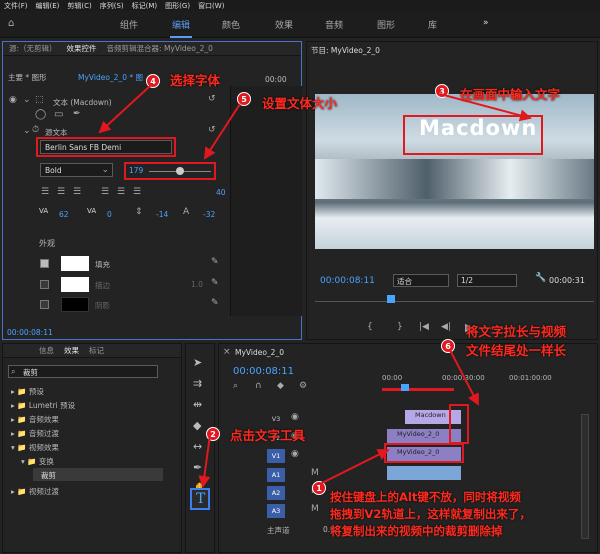 Image resolution: width=600 pixels, height=554 pixels. What do you see at coordinates (464, 377) in the screenshot?
I see `arrow-extend` at bounding box center [464, 377].